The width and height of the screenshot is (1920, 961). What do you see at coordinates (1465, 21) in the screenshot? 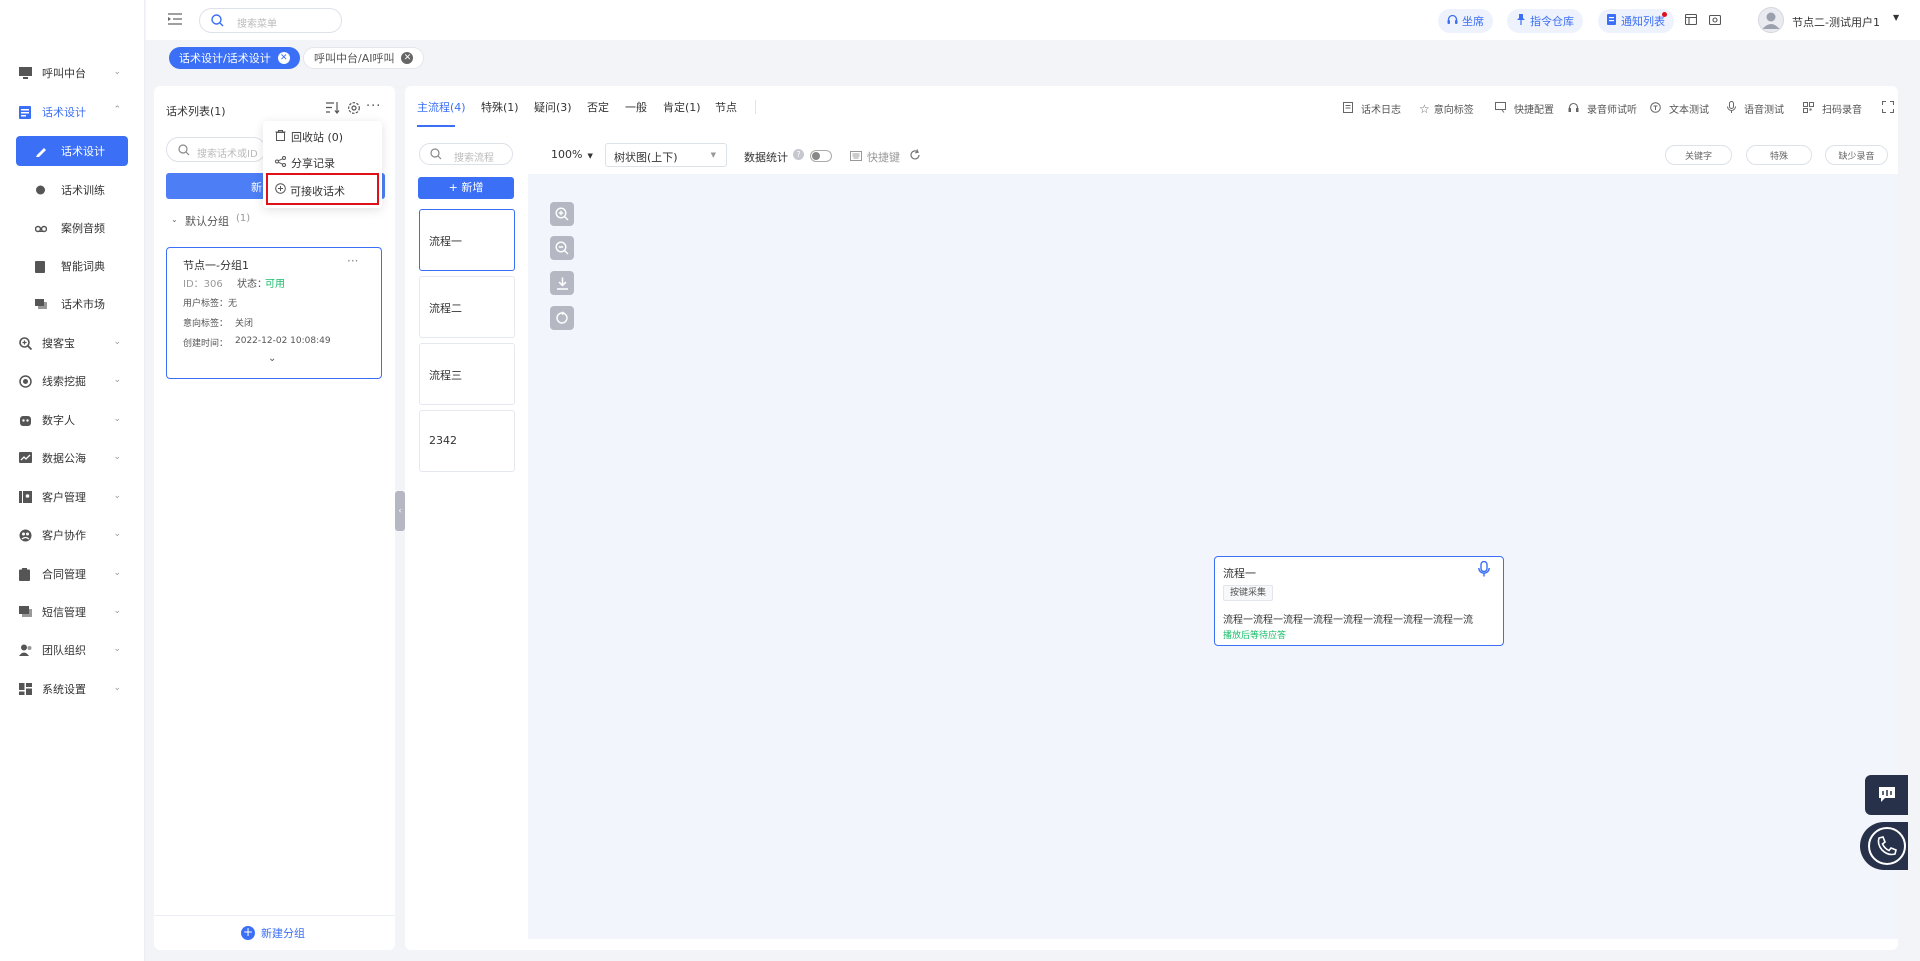
I see `agent-button: 坐席` at bounding box center [1465, 21].